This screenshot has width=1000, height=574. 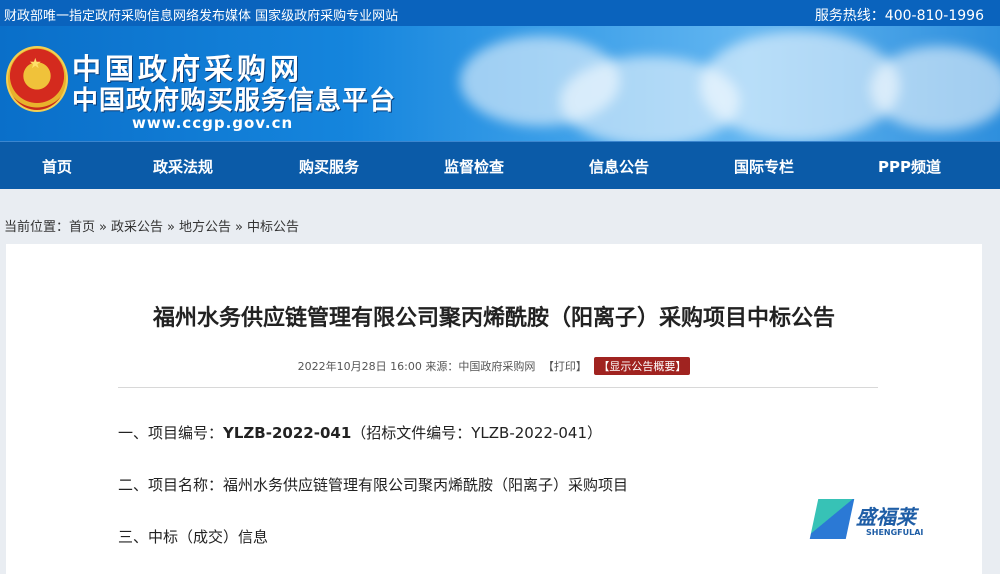 I want to click on nav-item-international: 国际专栏, so click(x=764, y=166).